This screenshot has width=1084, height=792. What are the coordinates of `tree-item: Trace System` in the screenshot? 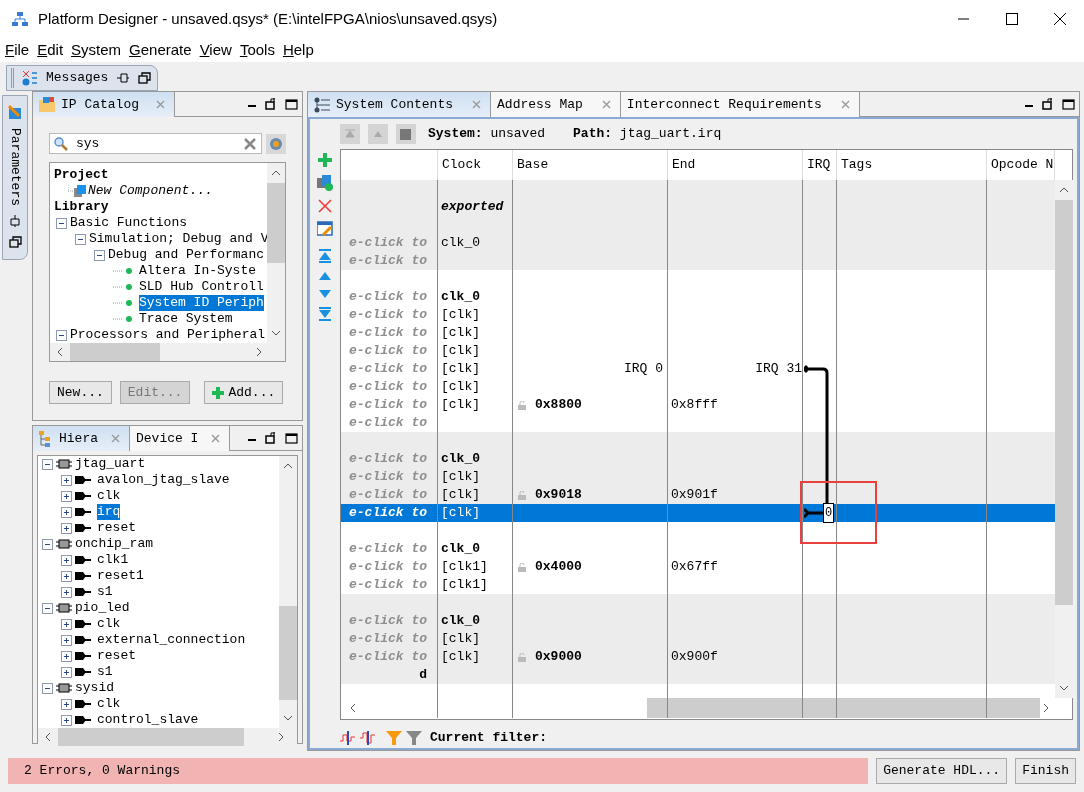 It's located at (186, 319).